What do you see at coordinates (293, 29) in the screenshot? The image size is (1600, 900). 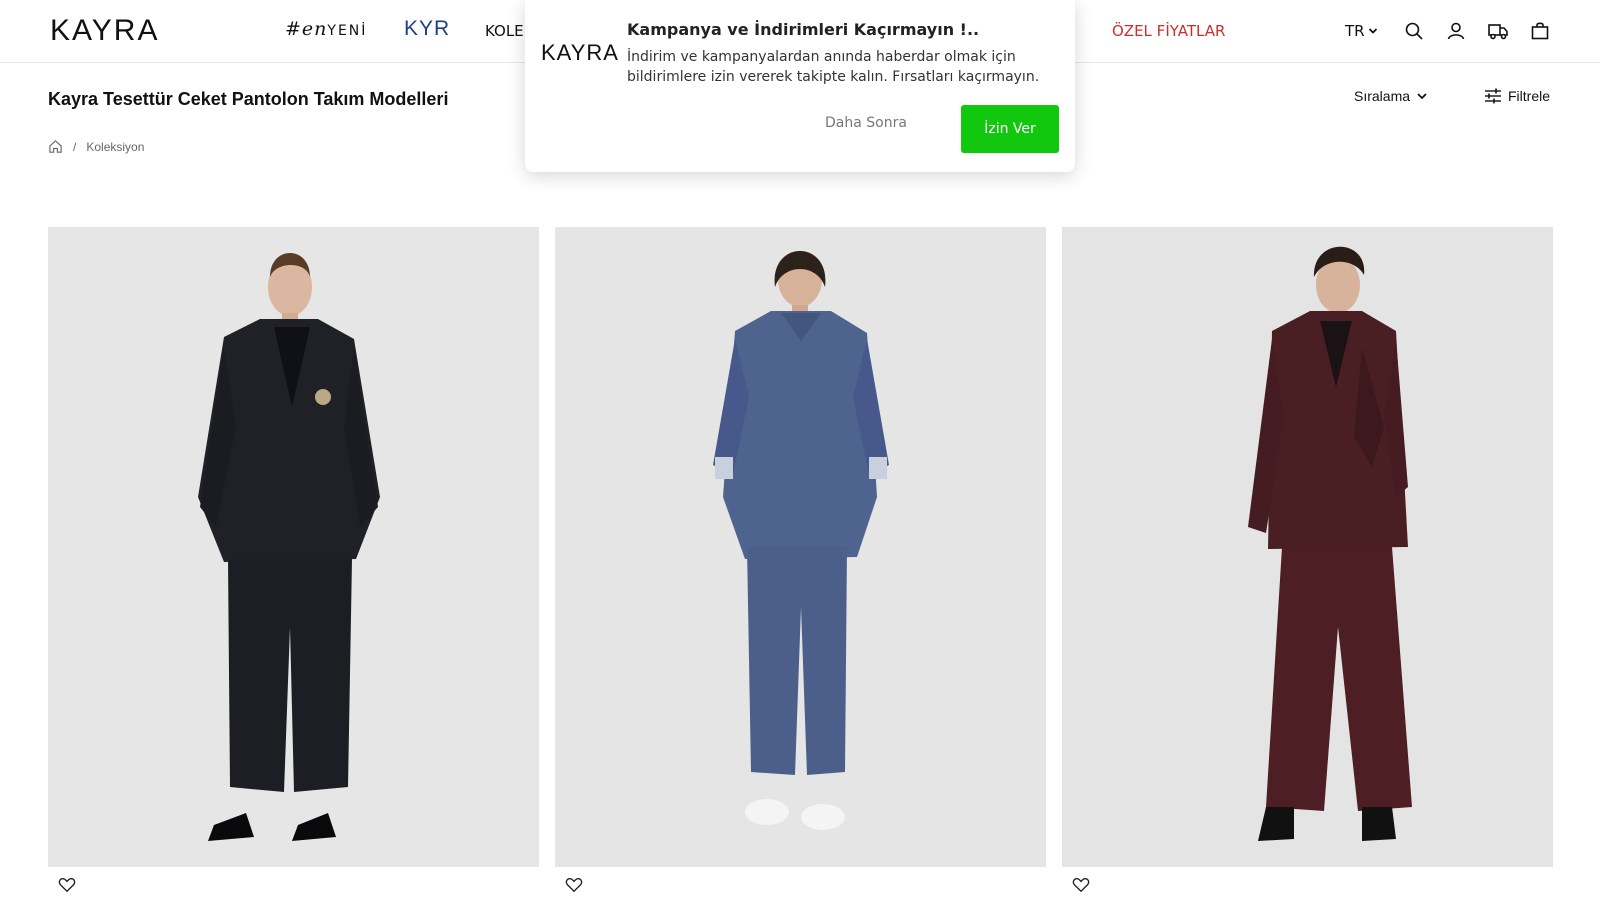 I see `nav-en-yeni-hash: #` at bounding box center [293, 29].